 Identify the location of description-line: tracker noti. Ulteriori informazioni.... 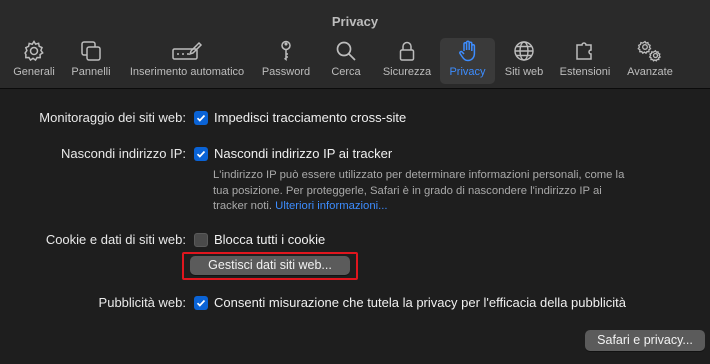
(433, 207).